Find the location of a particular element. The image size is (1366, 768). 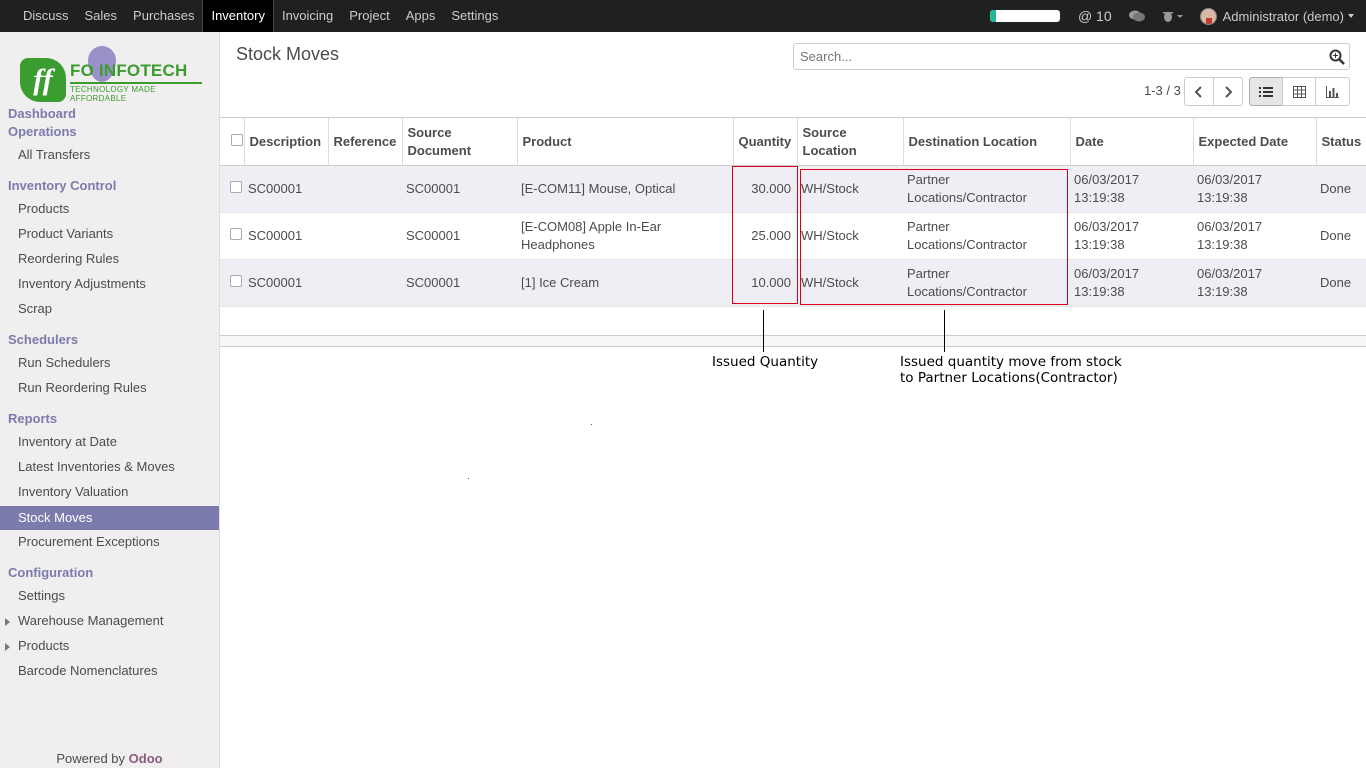

menu-invoicing: Invoicing is located at coordinates (307, 16).